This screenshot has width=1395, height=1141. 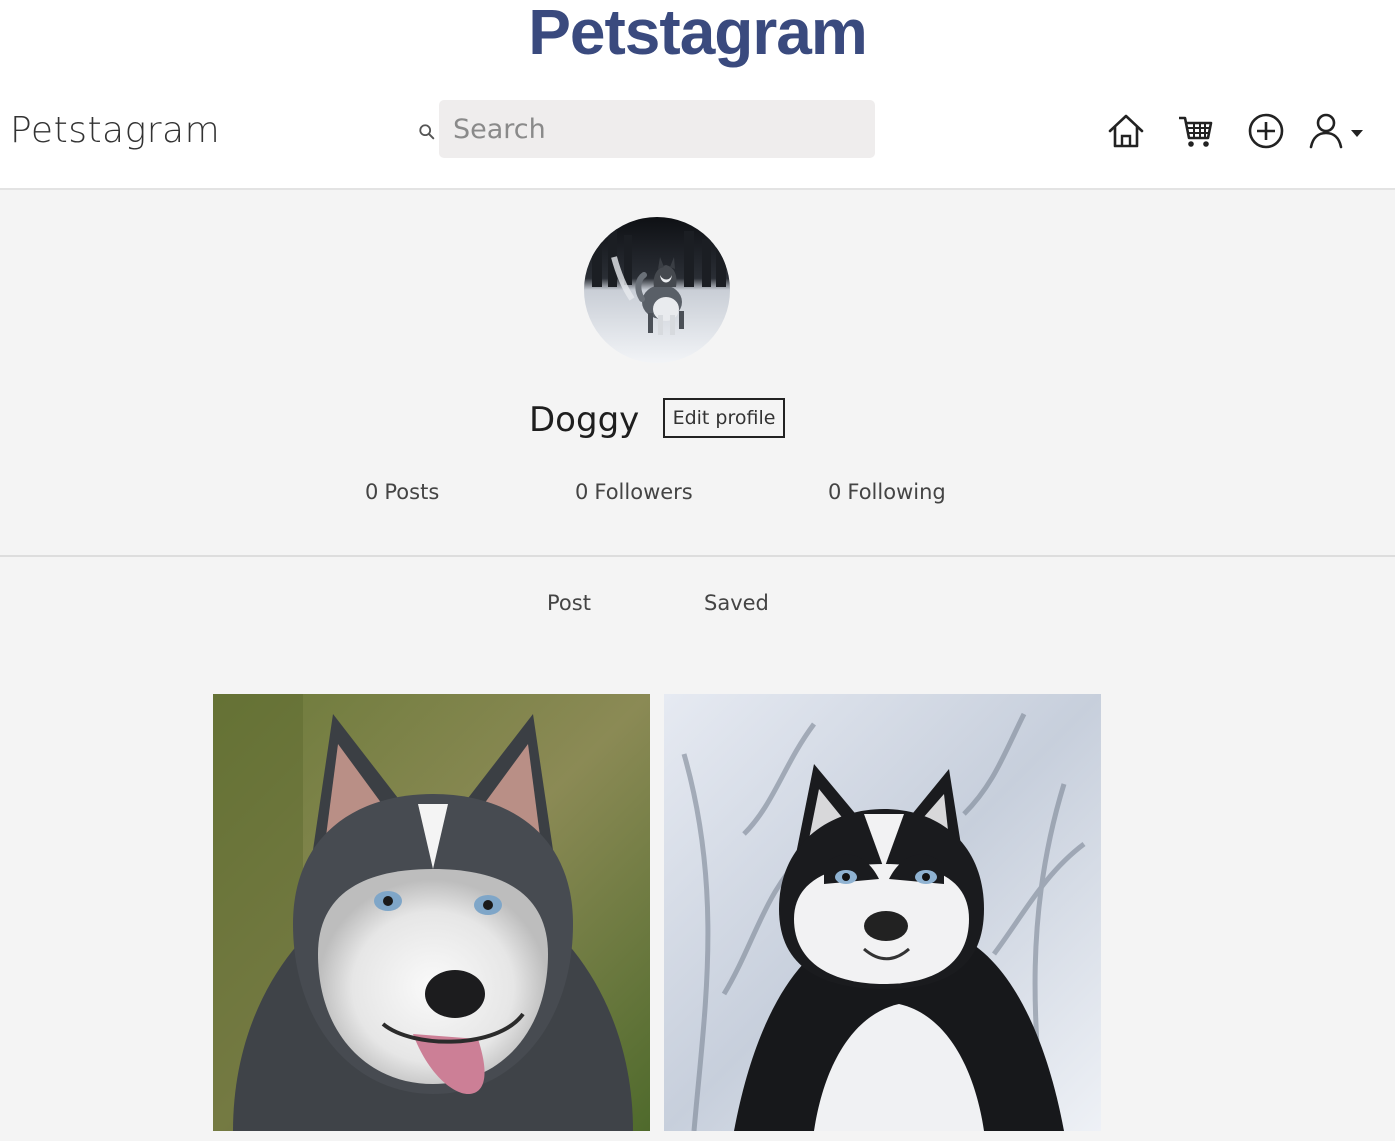 I want to click on following-stat: 0 Following, so click(x=887, y=492).